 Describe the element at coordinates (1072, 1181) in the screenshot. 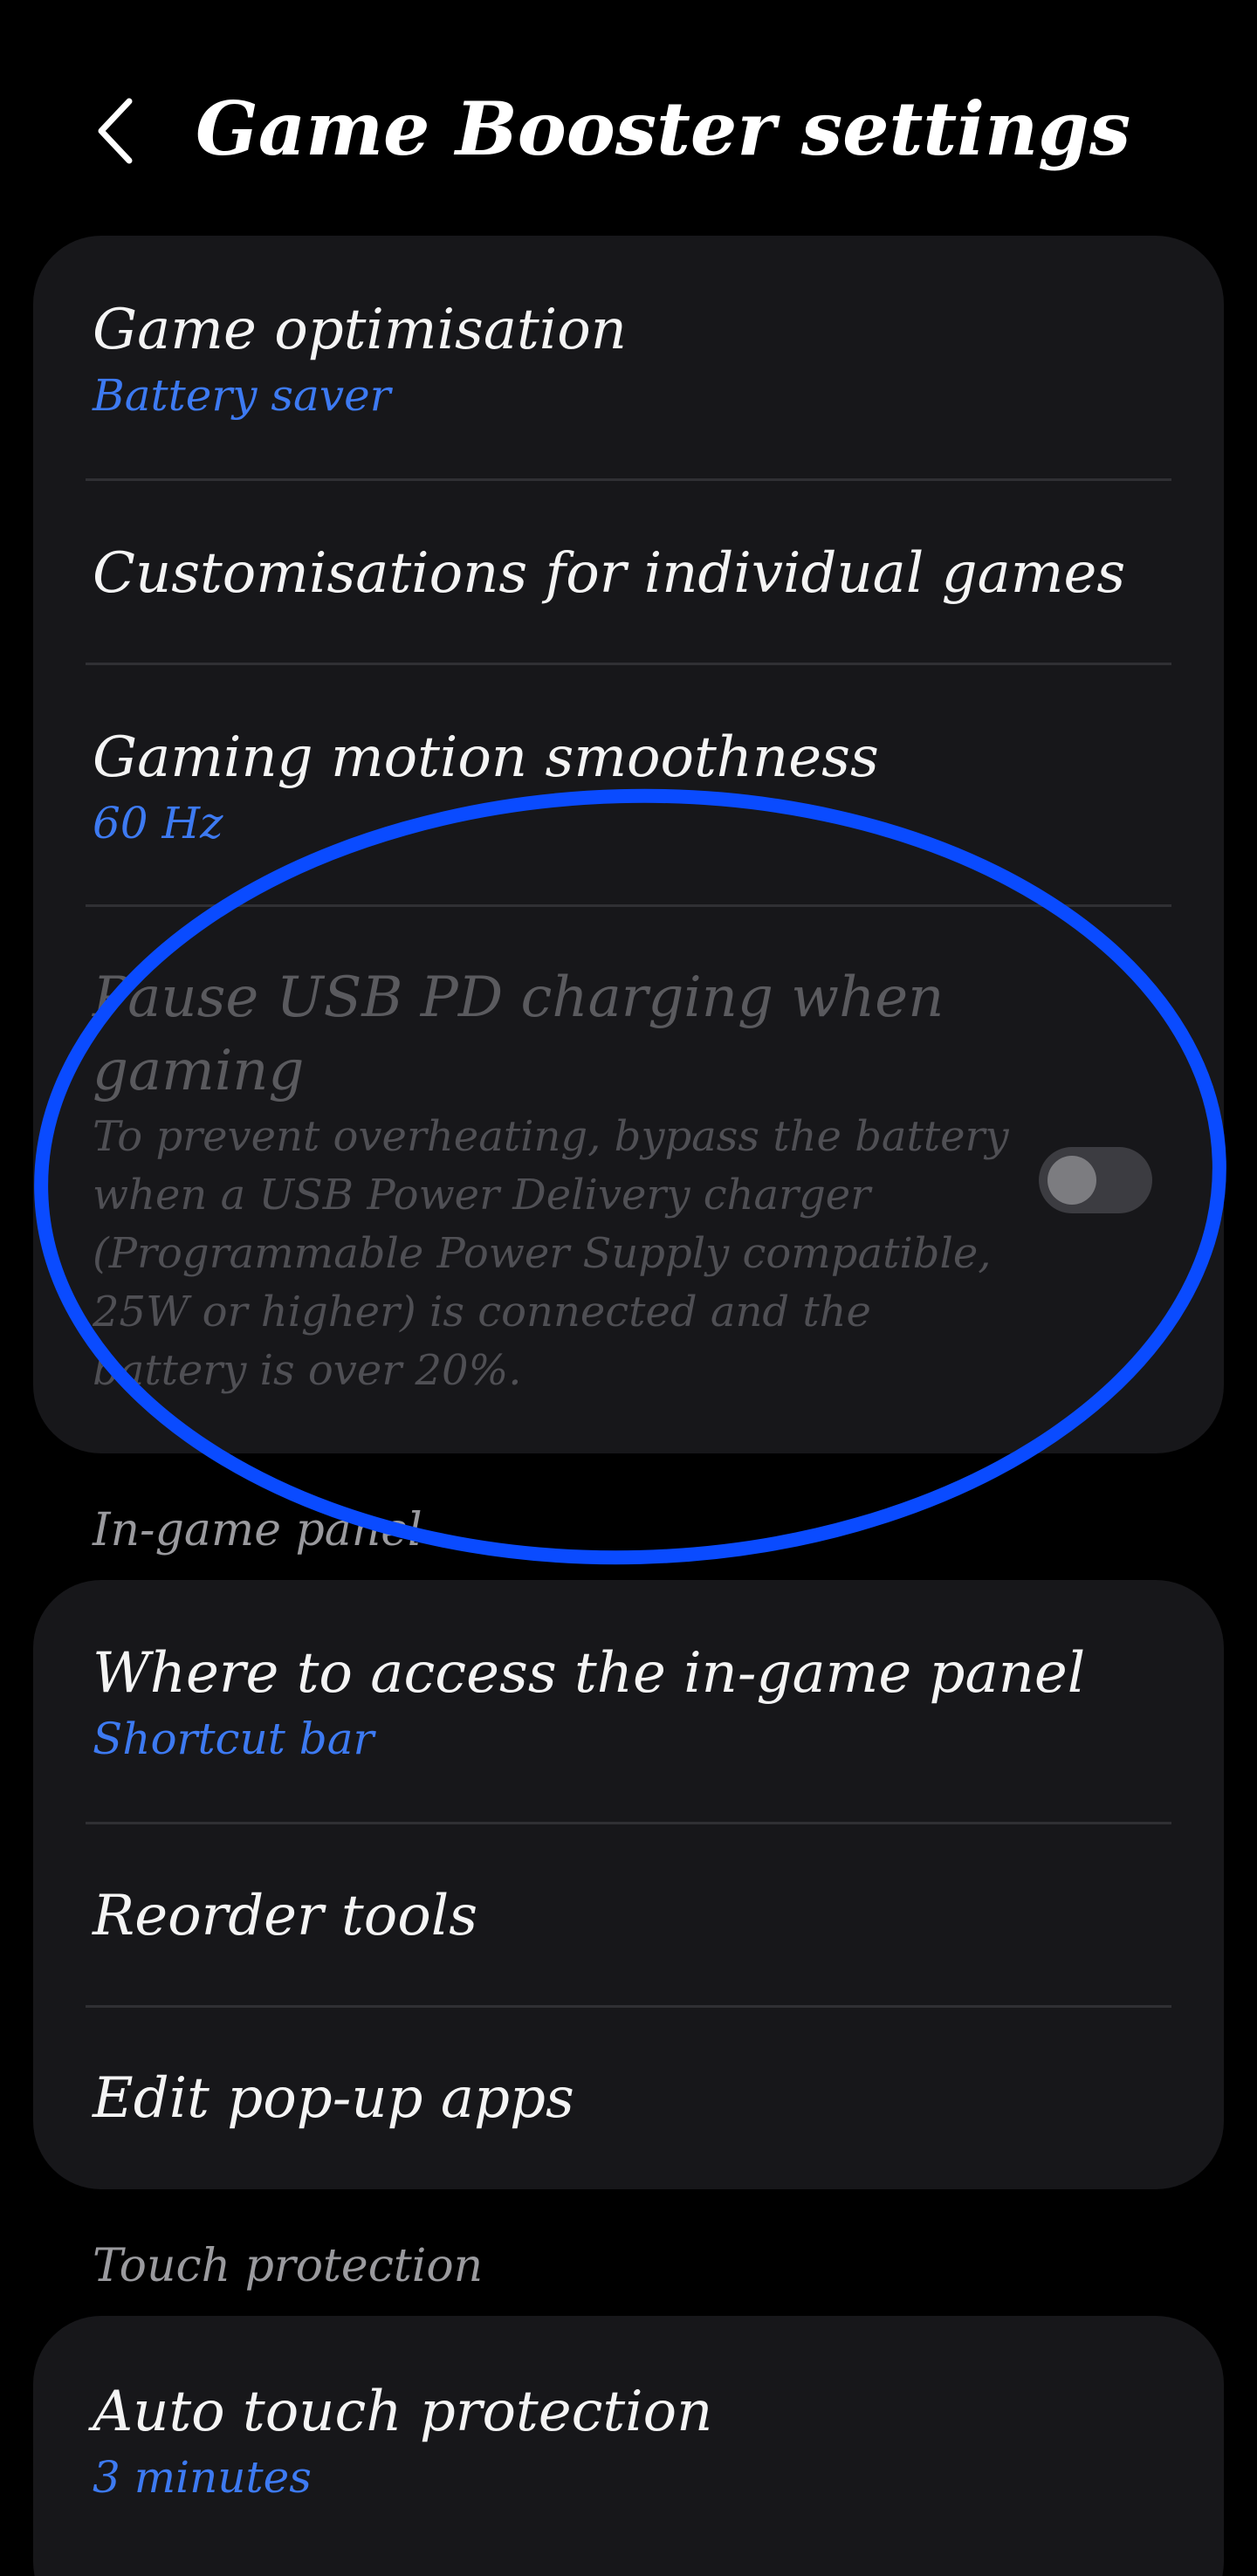

I see `toggle-knob` at that location.